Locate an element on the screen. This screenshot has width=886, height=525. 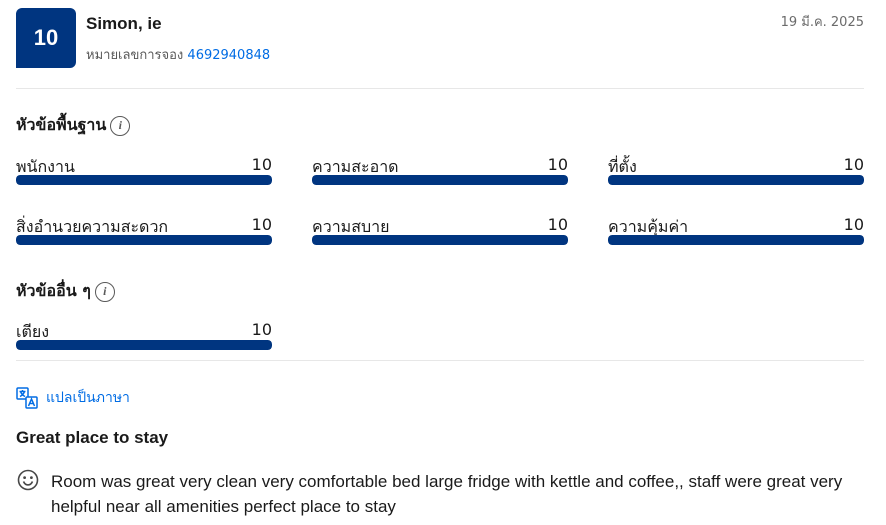
basic-section-title-text: หัวข้อพื้นฐาน is located at coordinates (61, 124).